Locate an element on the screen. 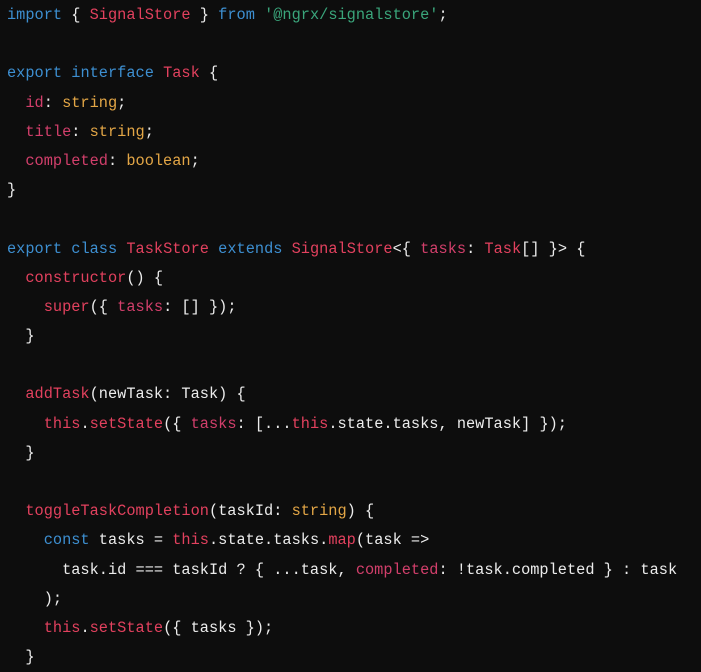 The width and height of the screenshot is (701, 672). code-token: (newTask: Task) { is located at coordinates (167, 394).